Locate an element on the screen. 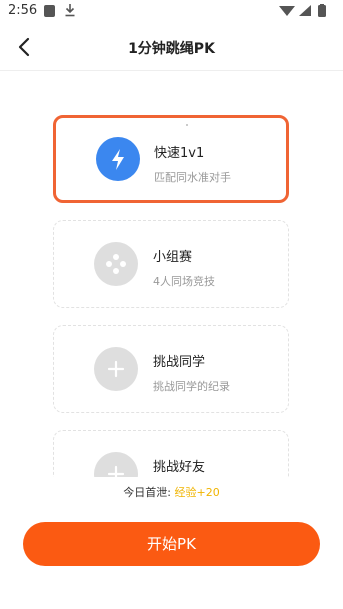  mode-subtitle: 4人同场竞技 is located at coordinates (184, 281).